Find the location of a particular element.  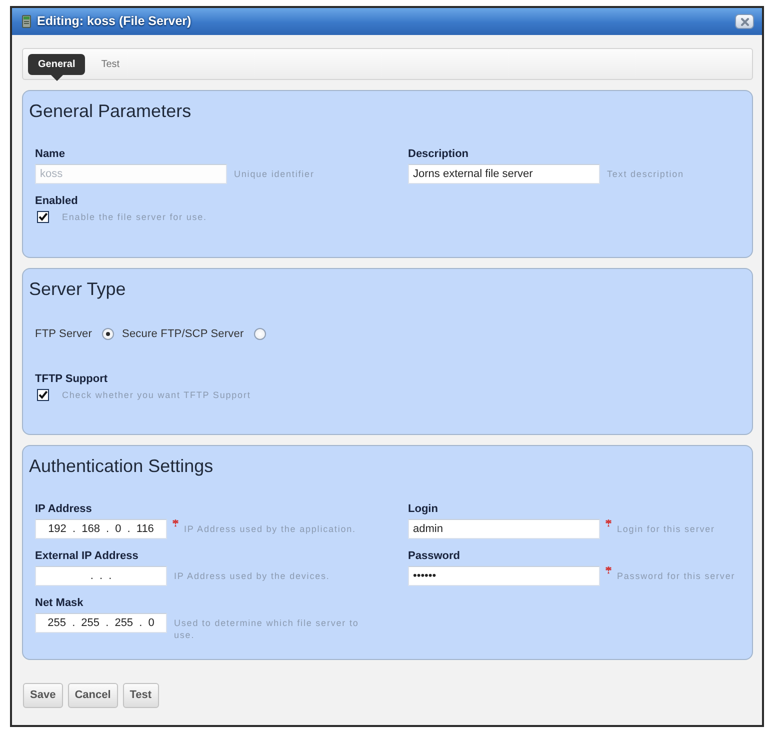

text-field: •••••• is located at coordinates (504, 576).